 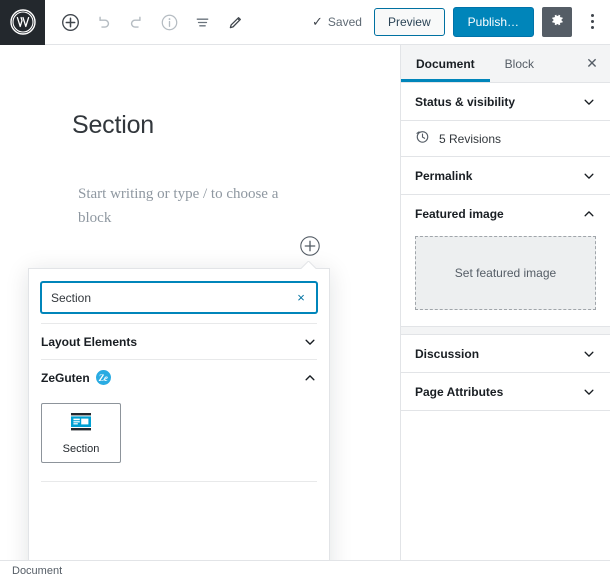 I want to click on zeguten-badge-icon: Ze, so click(x=103, y=377).